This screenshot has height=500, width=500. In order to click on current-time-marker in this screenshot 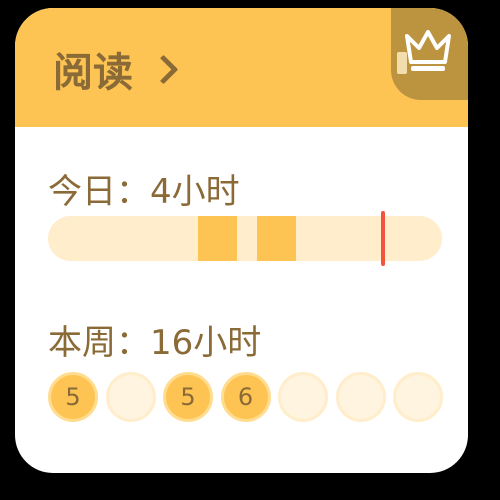, I will do `click(382, 238)`.